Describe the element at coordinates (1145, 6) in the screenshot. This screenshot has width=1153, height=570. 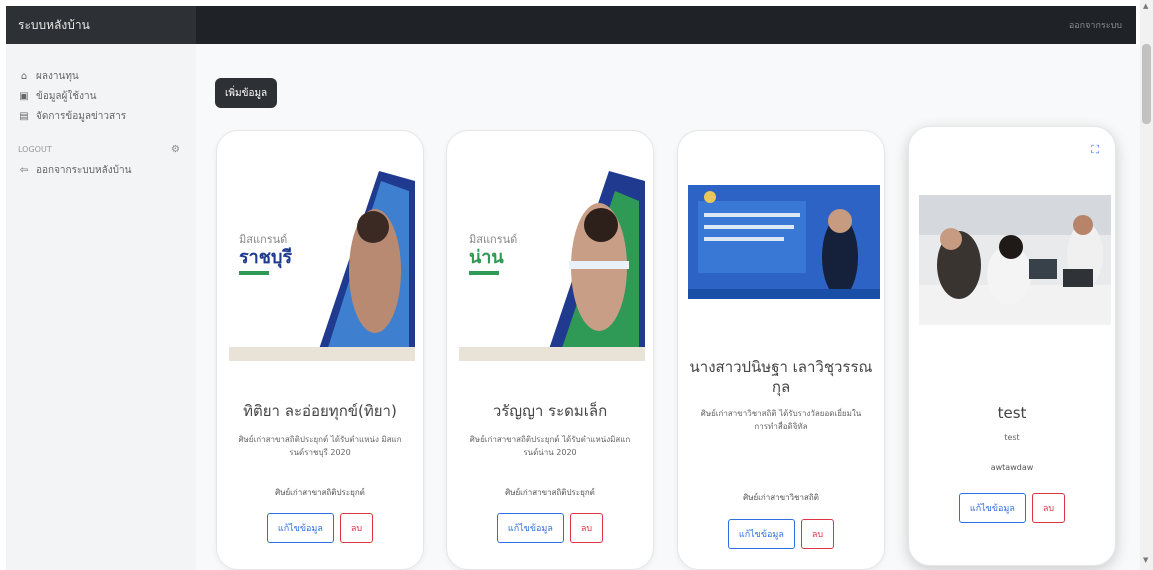
I see `scroll-up-icon: ▲` at that location.